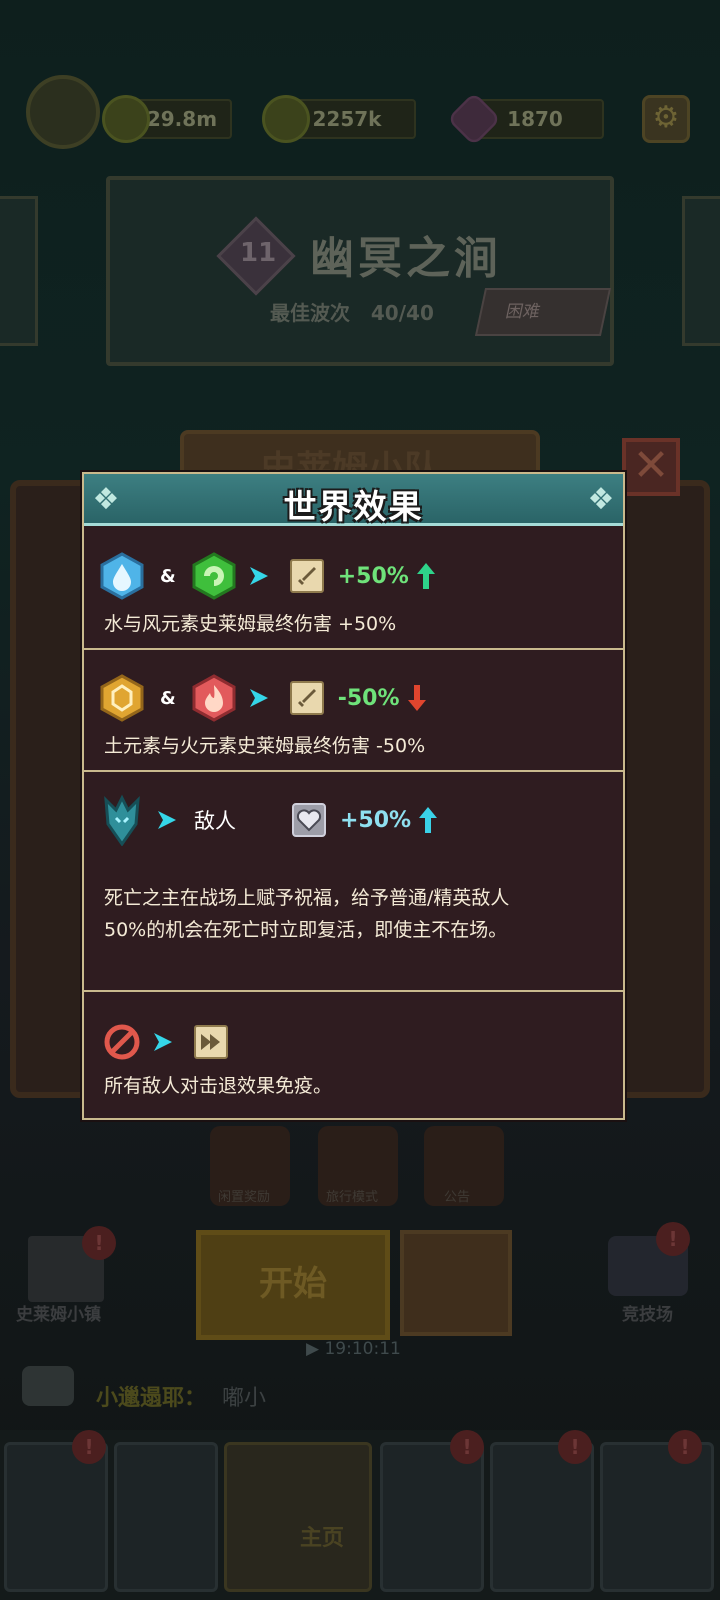  I want to click on timer: ▶ 19:10:11, so click(353, 1349).